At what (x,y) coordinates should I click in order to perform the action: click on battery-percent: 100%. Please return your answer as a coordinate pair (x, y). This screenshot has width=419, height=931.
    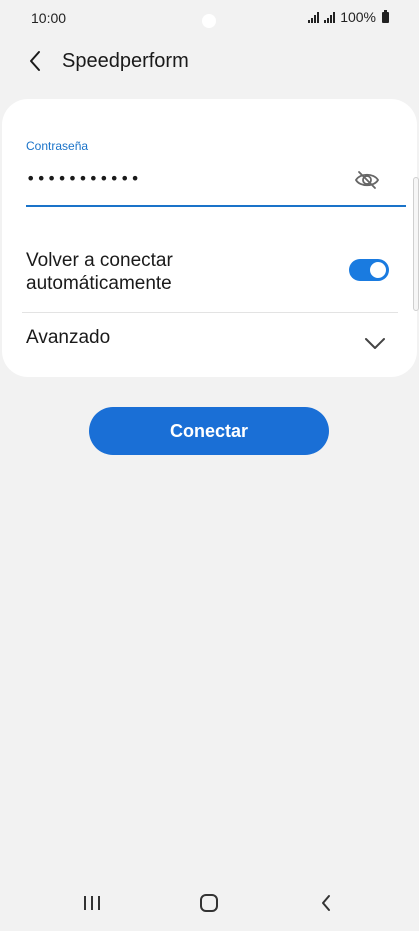
    Looking at the image, I should click on (358, 17).